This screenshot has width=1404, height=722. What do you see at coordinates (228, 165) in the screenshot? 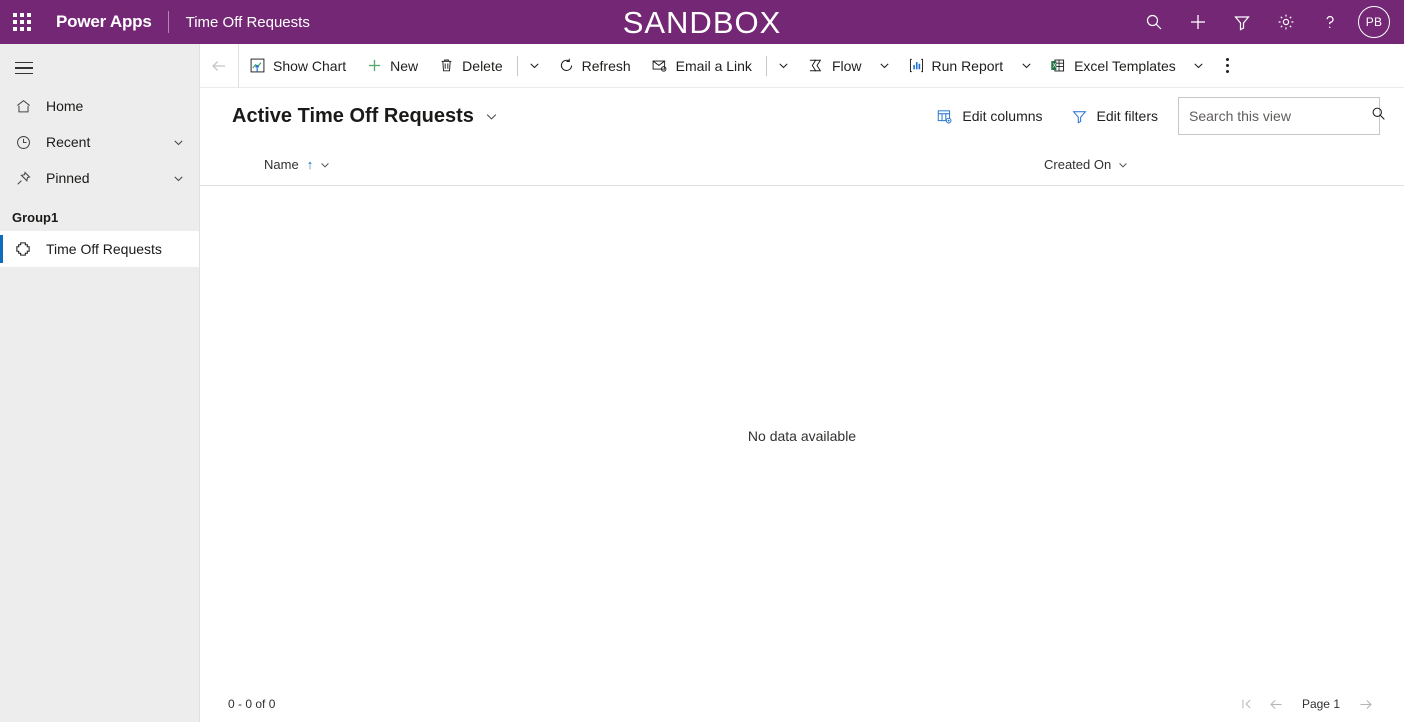
I see `select-all-checkbox-cell` at bounding box center [228, 165].